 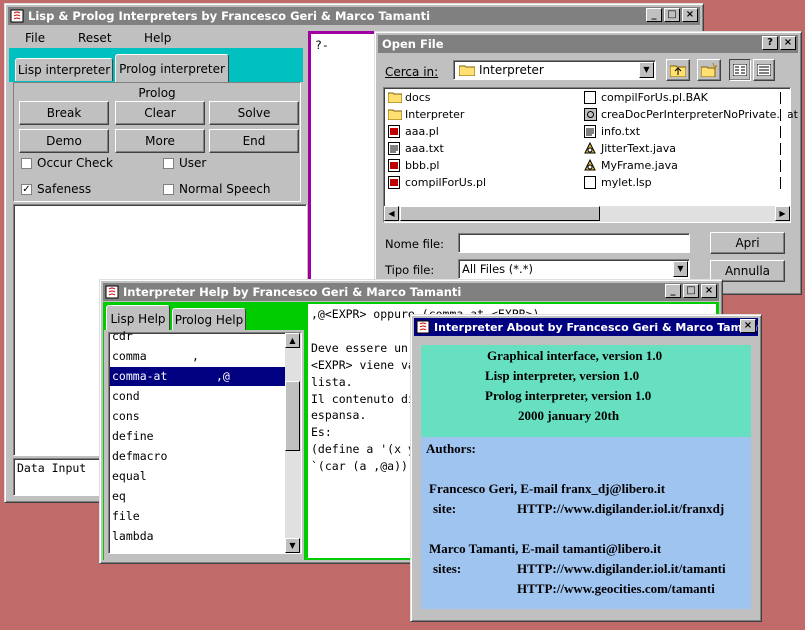 What do you see at coordinates (197, 336) in the screenshot?
I see `help-list-item: cdr` at bounding box center [197, 336].